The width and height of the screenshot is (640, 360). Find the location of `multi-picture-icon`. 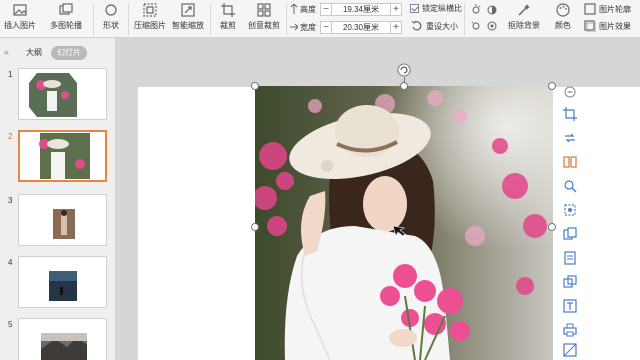

multi-picture-icon is located at coordinates (66, 9).